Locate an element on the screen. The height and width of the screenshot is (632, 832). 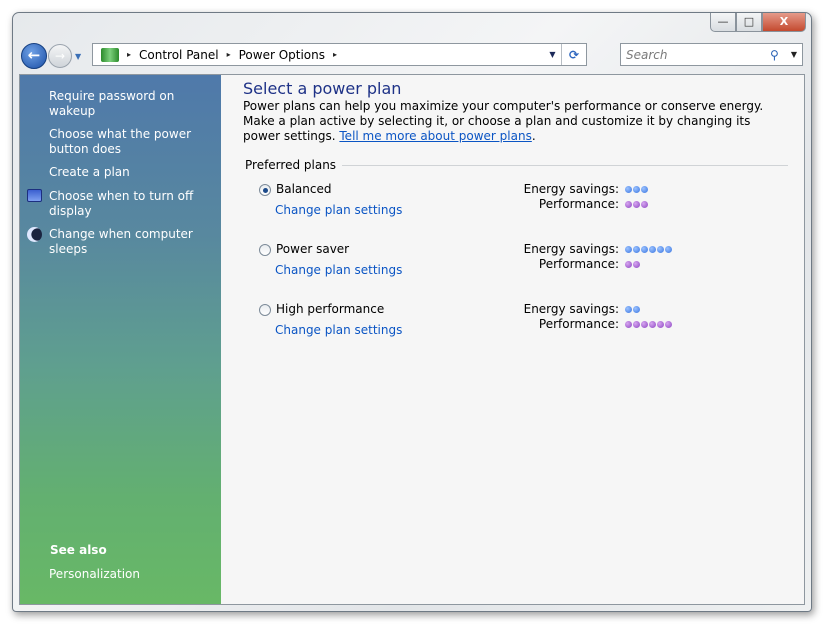
preferred-plans-group: Preferred plans is located at coordinates (516, 165).